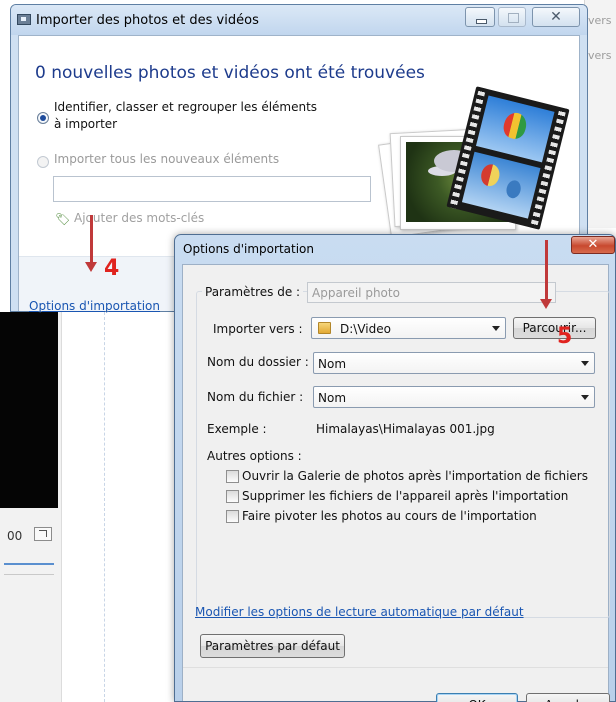 Image resolution: width=616 pixels, height=702 pixels. Describe the element at coordinates (258, 362) in the screenshot. I see `folder-name-label: Nom du dossier :` at that location.